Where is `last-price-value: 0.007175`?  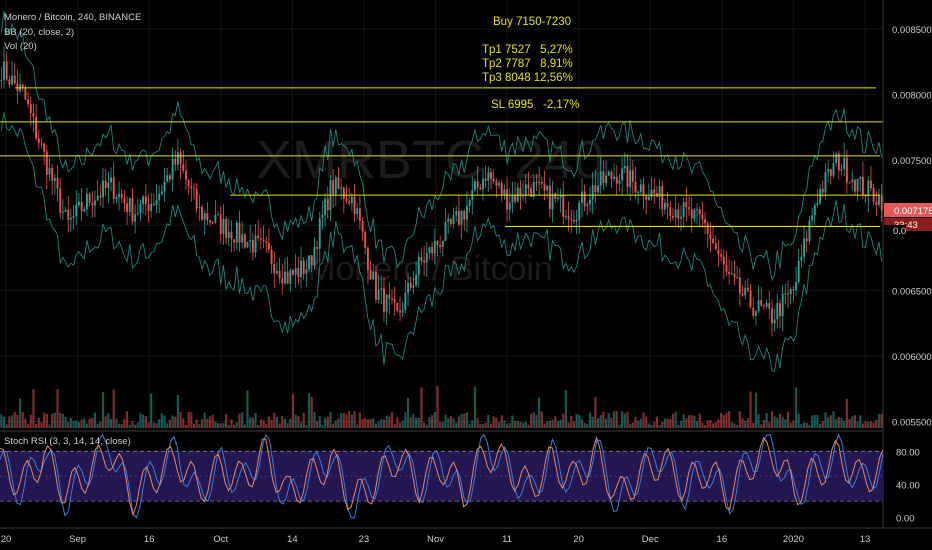
last-price-value: 0.007175 is located at coordinates (913, 211).